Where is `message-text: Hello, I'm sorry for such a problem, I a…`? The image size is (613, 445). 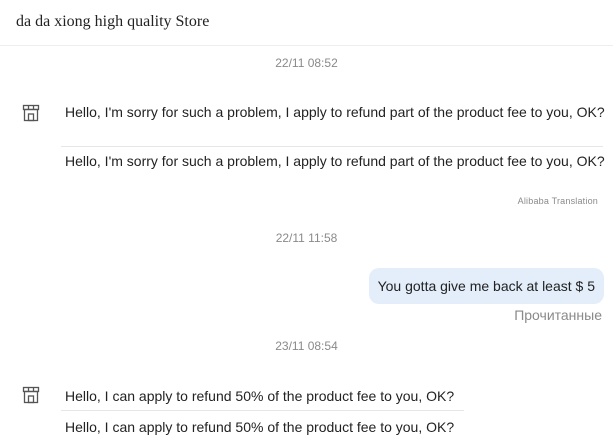 message-text: Hello, I'm sorry for such a problem, I a… is located at coordinates (335, 112).